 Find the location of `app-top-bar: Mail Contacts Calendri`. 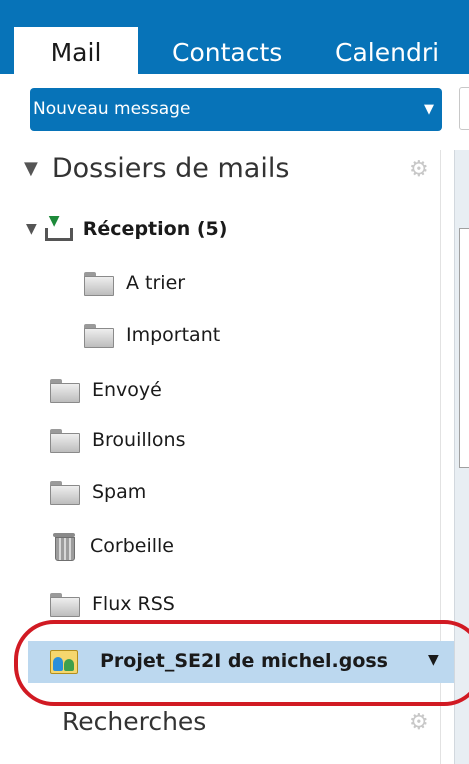

app-top-bar: Mail Contacts Calendri is located at coordinates (234, 37).